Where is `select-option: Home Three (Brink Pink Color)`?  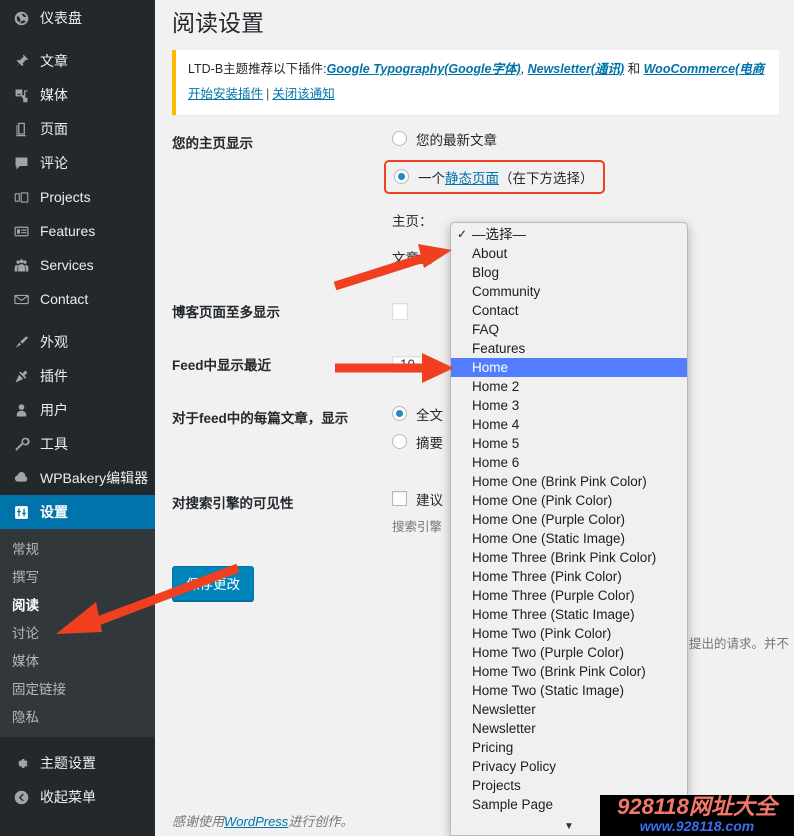 select-option: Home Three (Brink Pink Color) is located at coordinates (569, 557).